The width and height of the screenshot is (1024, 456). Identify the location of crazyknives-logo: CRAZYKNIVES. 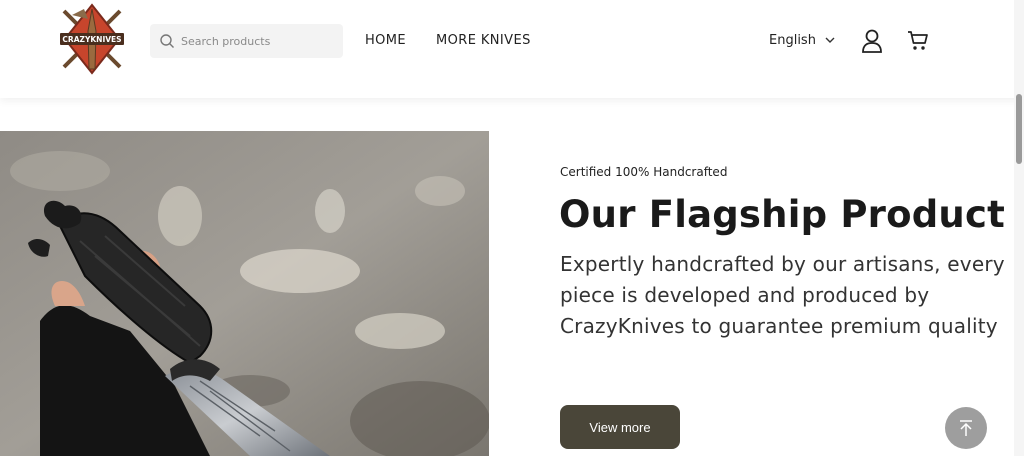
(92, 41).